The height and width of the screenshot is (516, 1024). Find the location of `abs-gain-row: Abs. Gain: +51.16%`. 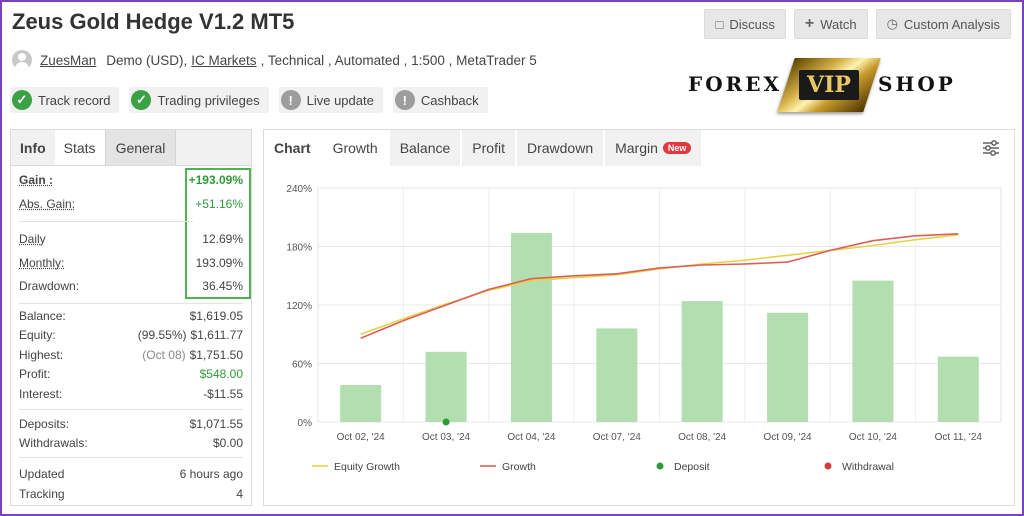

abs-gain-row: Abs. Gain: +51.16% is located at coordinates (131, 204).